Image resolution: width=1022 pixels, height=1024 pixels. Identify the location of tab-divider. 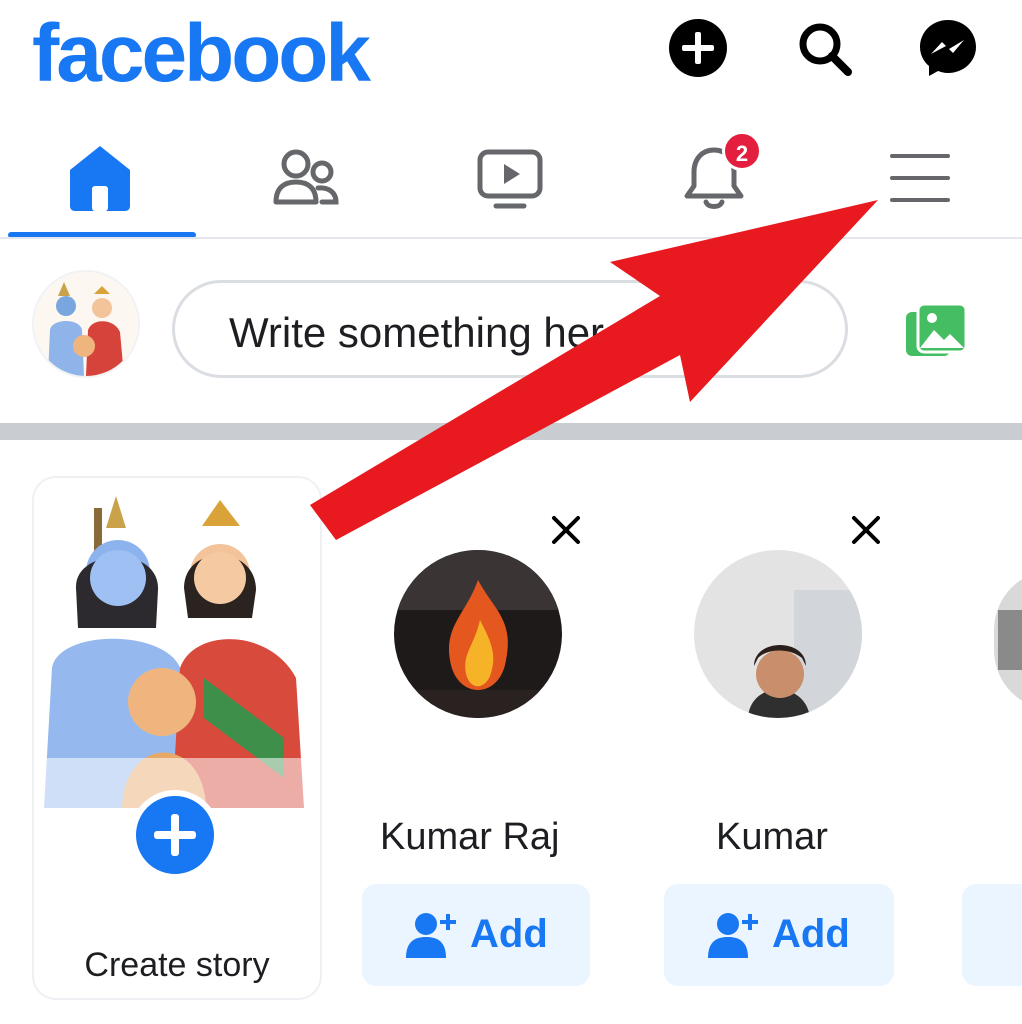
(511, 238).